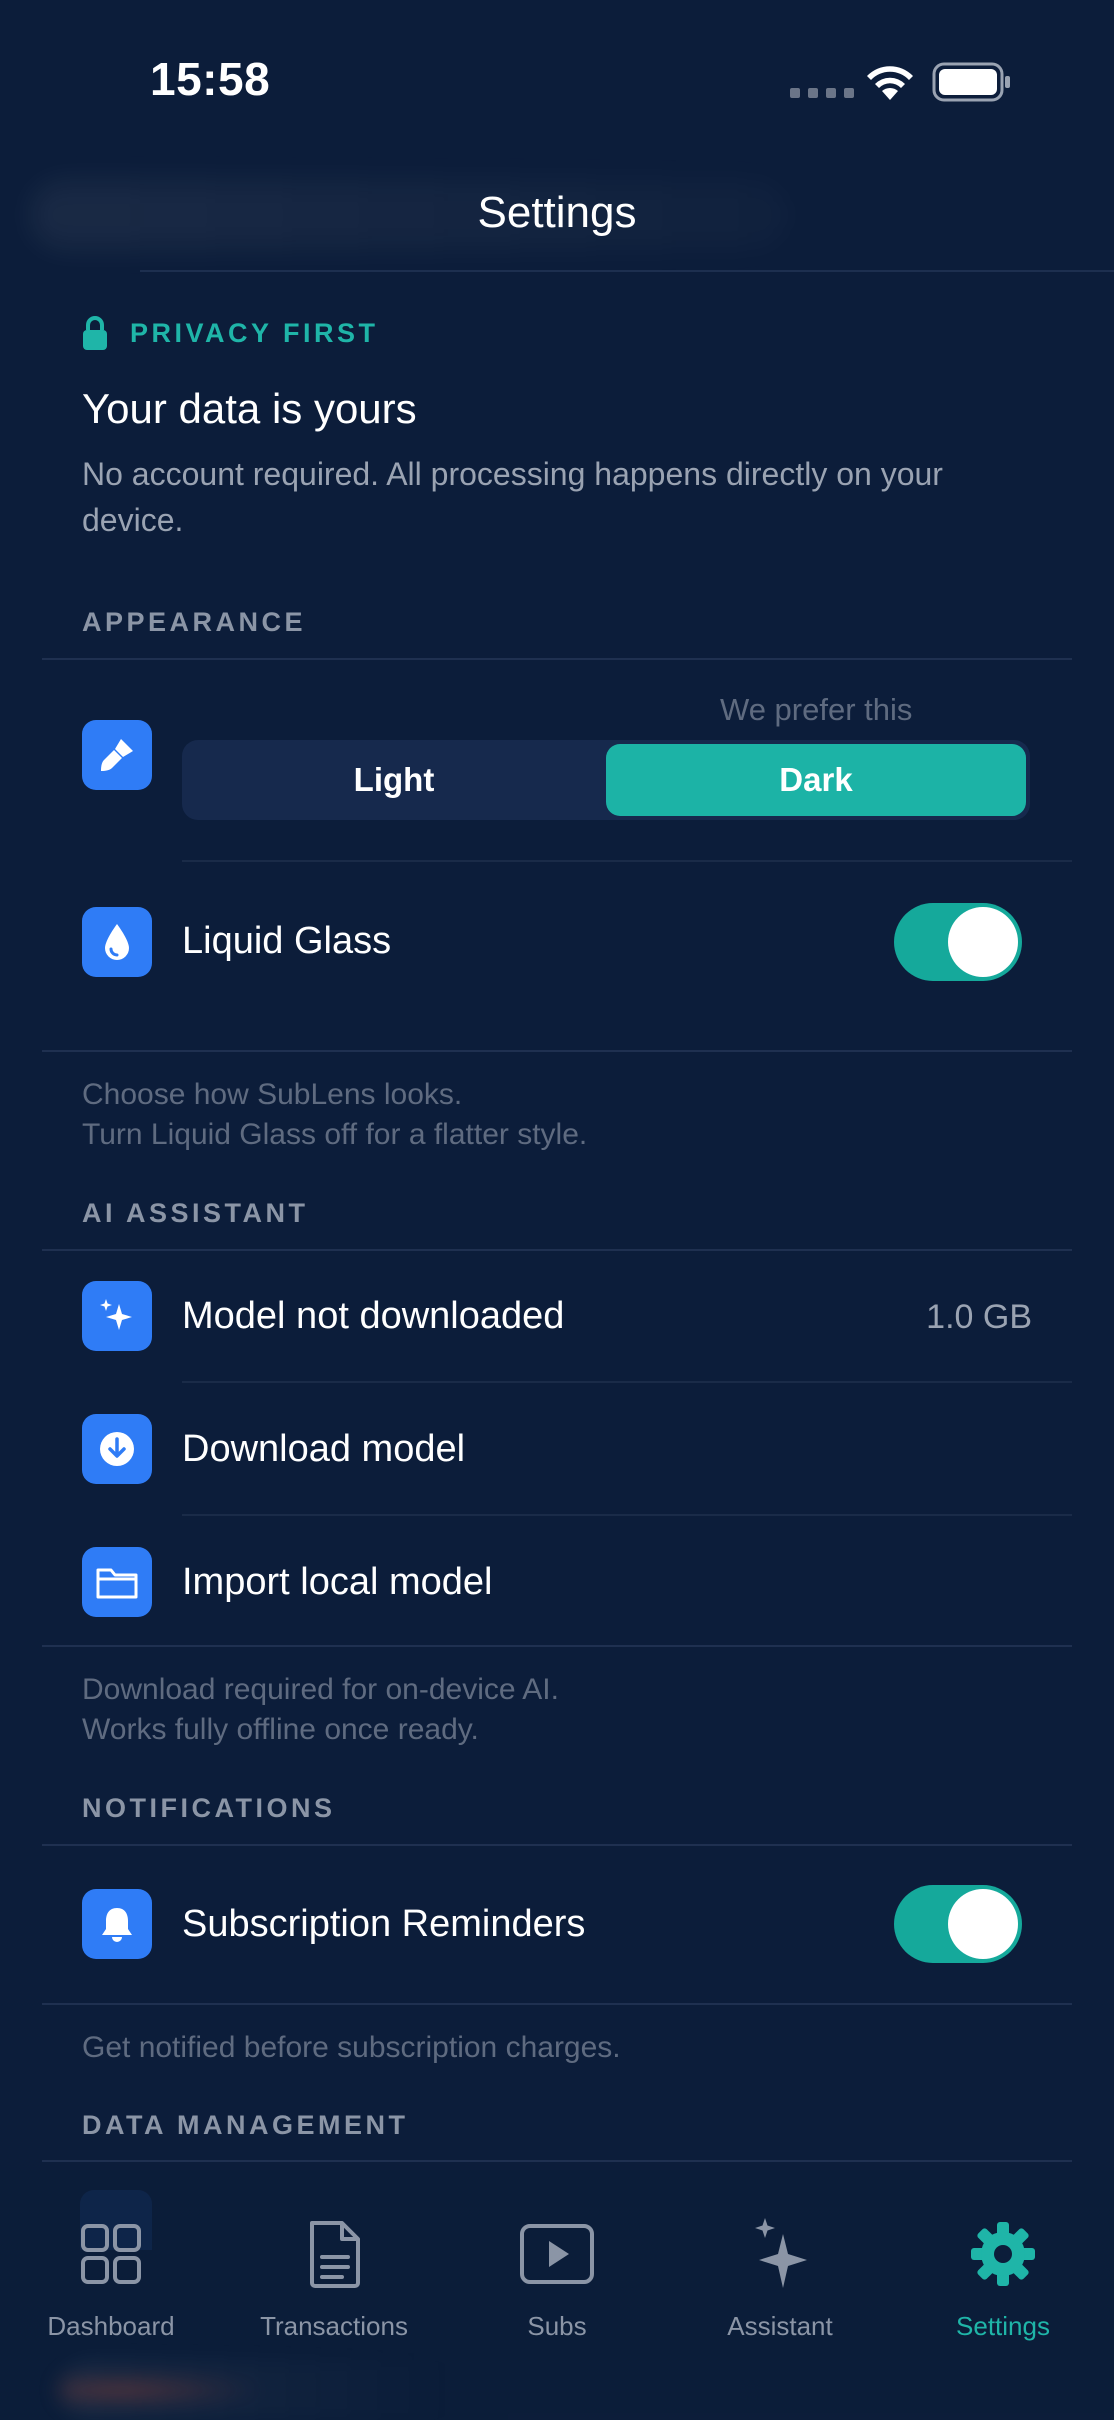 This screenshot has height=2420, width=1114. What do you see at coordinates (209, 1808) in the screenshot?
I see `section-header-notifications: NOTIFICATIONS` at bounding box center [209, 1808].